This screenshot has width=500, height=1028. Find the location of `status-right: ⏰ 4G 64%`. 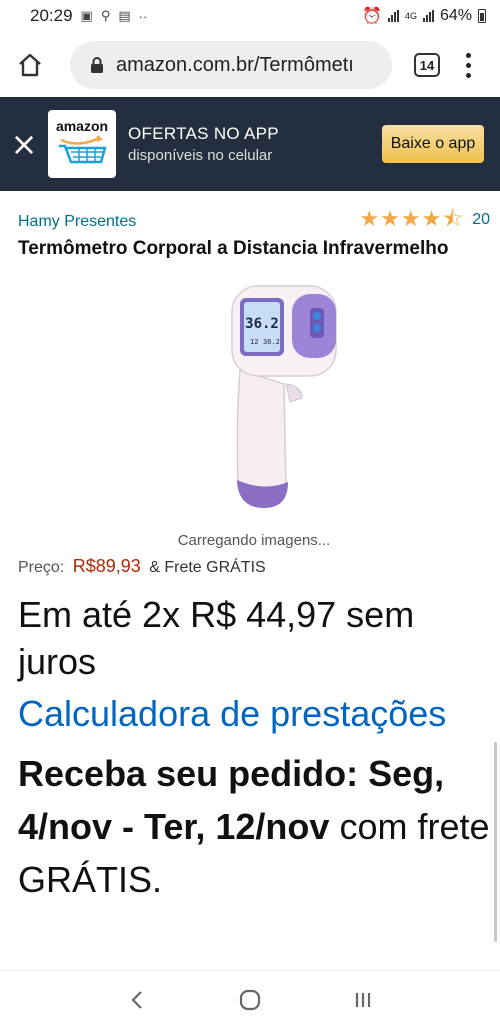

status-right: ⏰ 4G 64% is located at coordinates (424, 16).